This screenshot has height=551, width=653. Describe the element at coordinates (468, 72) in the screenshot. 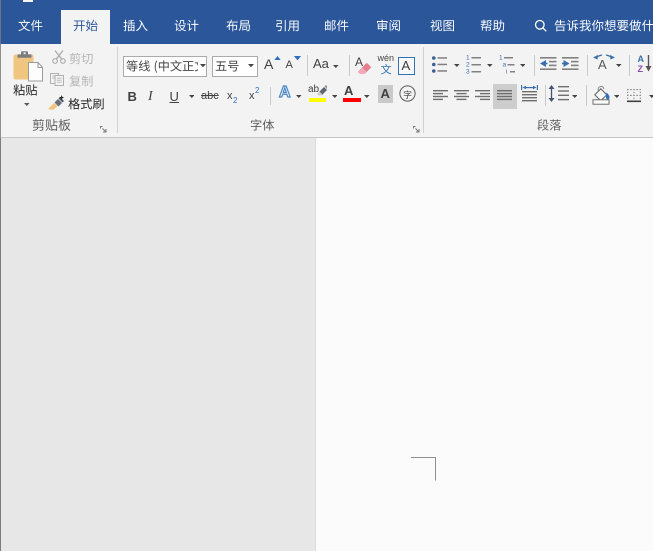

I see `svg-text: 3` at that location.